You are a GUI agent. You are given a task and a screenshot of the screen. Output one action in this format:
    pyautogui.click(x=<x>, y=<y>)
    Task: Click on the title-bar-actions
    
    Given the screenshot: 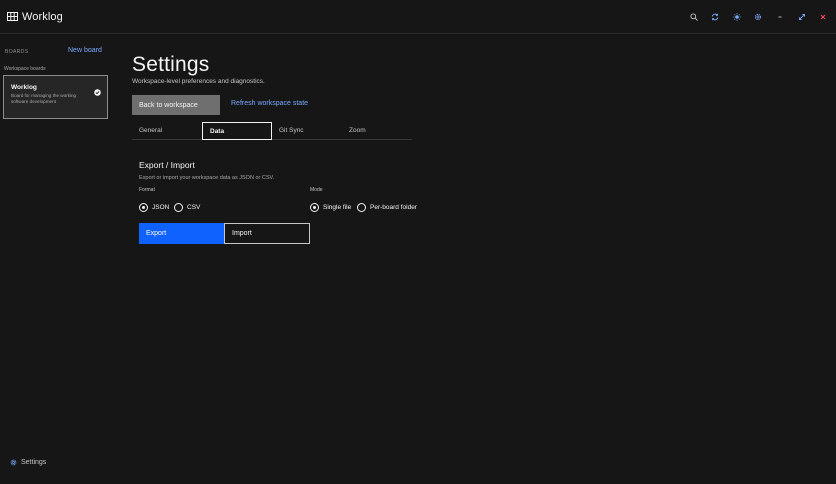 What is the action you would take?
    pyautogui.click(x=759, y=17)
    